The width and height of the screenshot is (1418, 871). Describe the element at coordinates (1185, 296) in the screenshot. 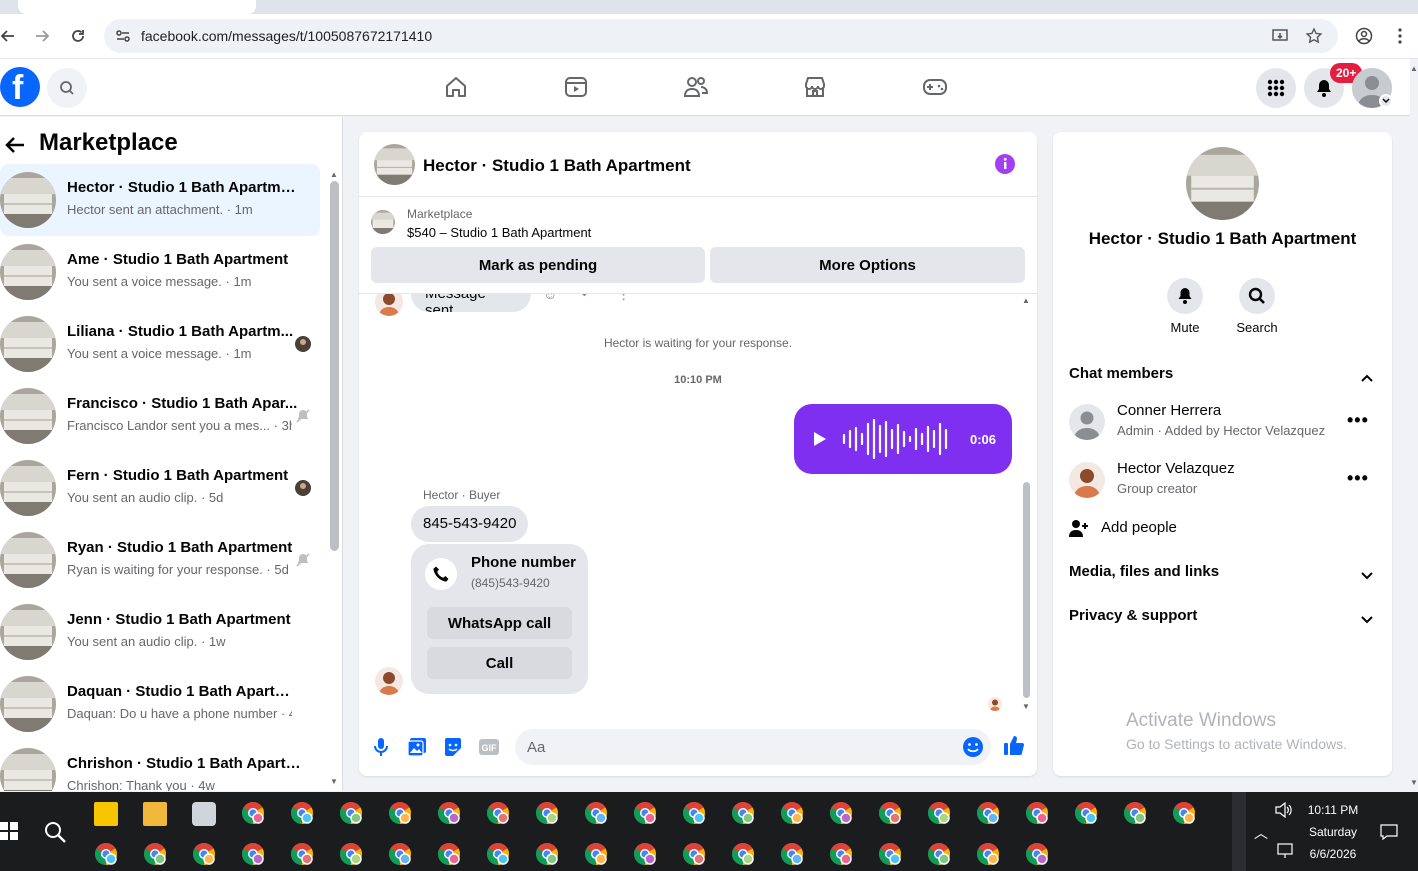

I see `bell-icon` at that location.